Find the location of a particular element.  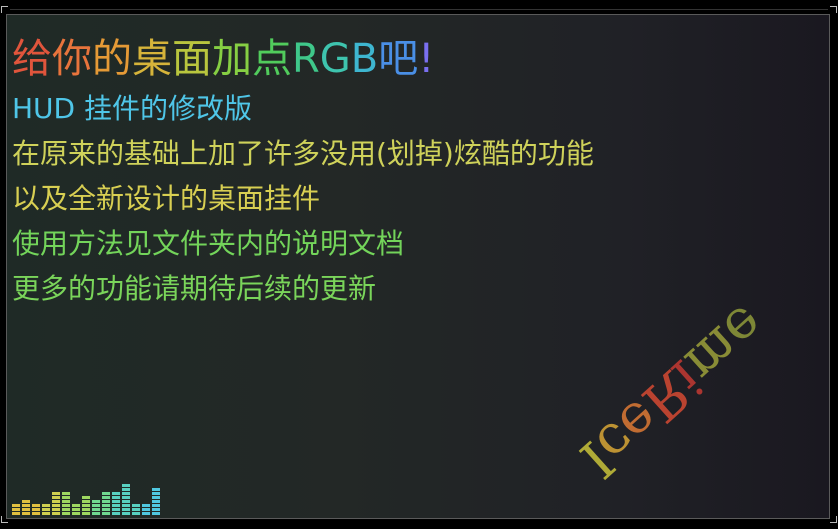

resize-corner-top-right is located at coordinates (833, 9).